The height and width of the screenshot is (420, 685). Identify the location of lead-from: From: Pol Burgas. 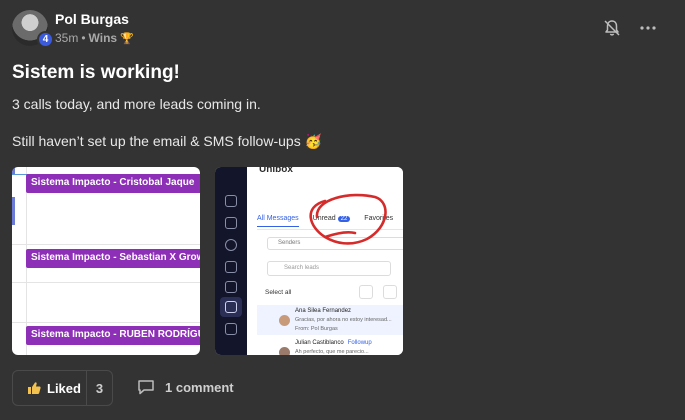
(316, 329).